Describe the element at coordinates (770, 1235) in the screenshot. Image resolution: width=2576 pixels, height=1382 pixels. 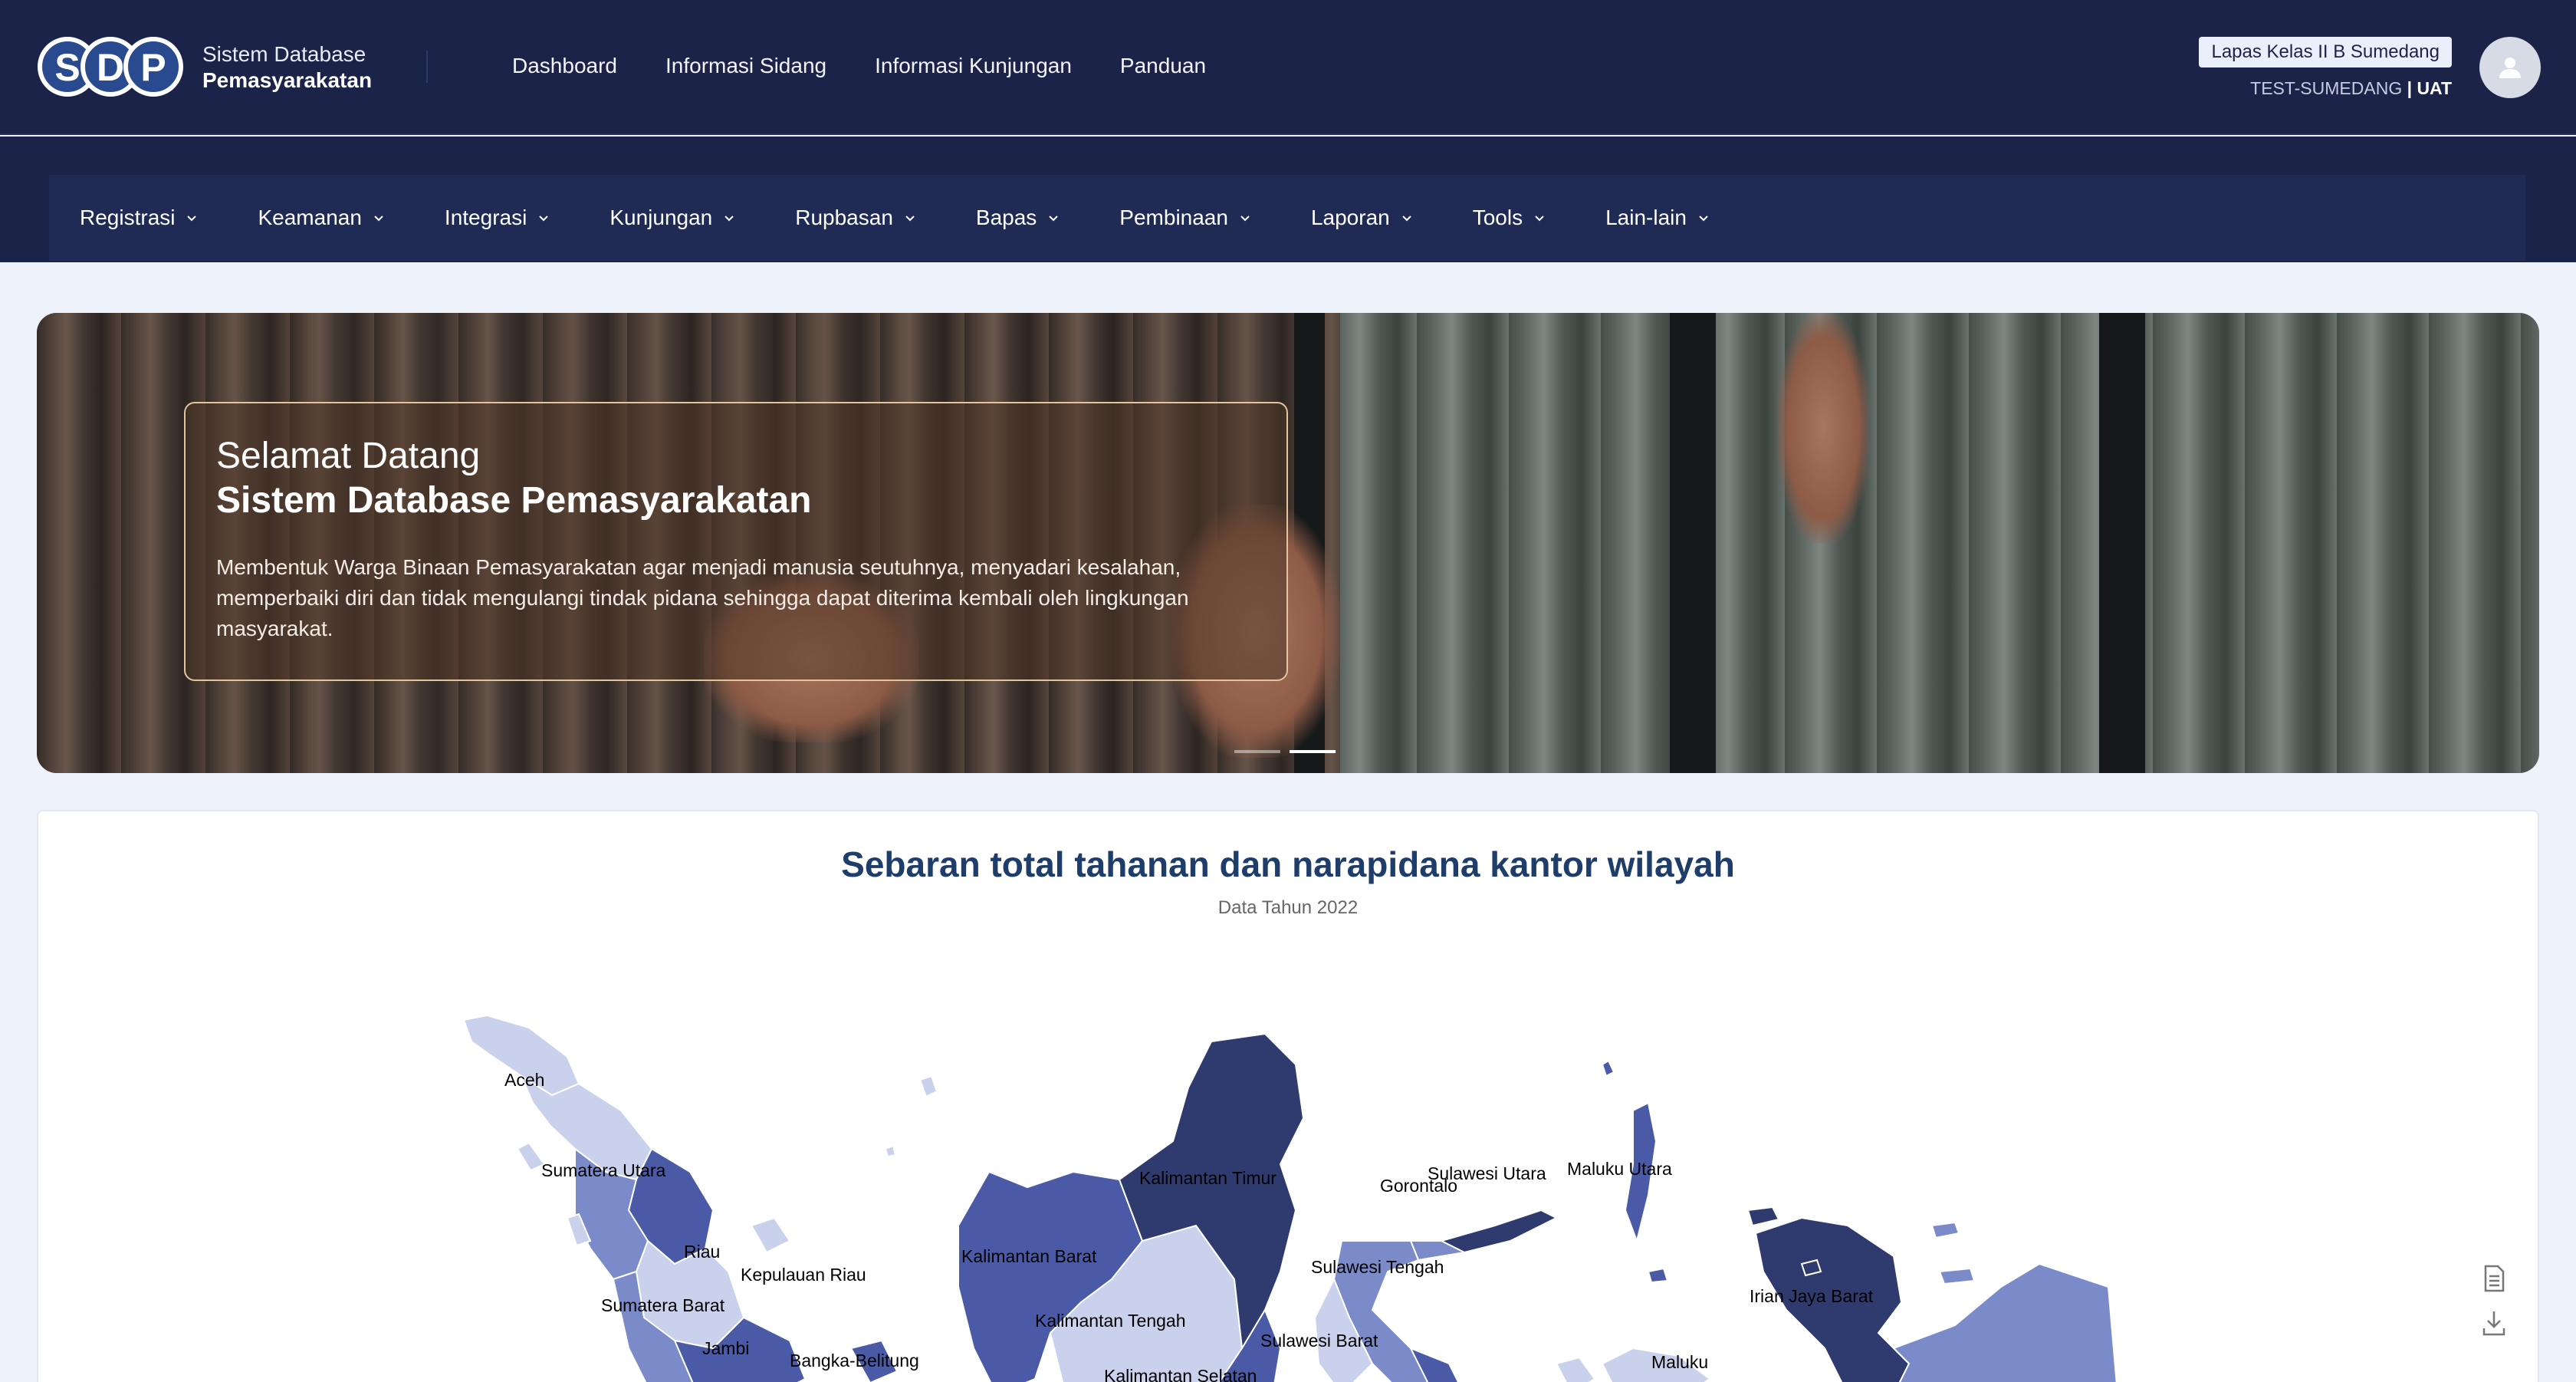
I see `region-kepulauan-riau` at that location.